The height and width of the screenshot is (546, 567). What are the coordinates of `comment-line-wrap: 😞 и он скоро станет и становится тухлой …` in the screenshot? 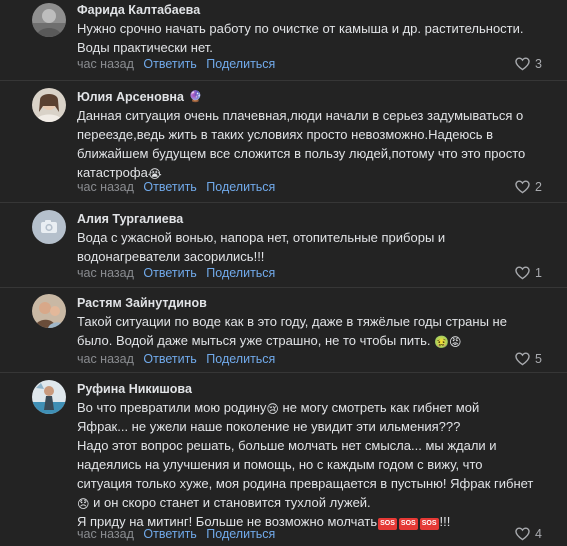 It's located at (312, 502).